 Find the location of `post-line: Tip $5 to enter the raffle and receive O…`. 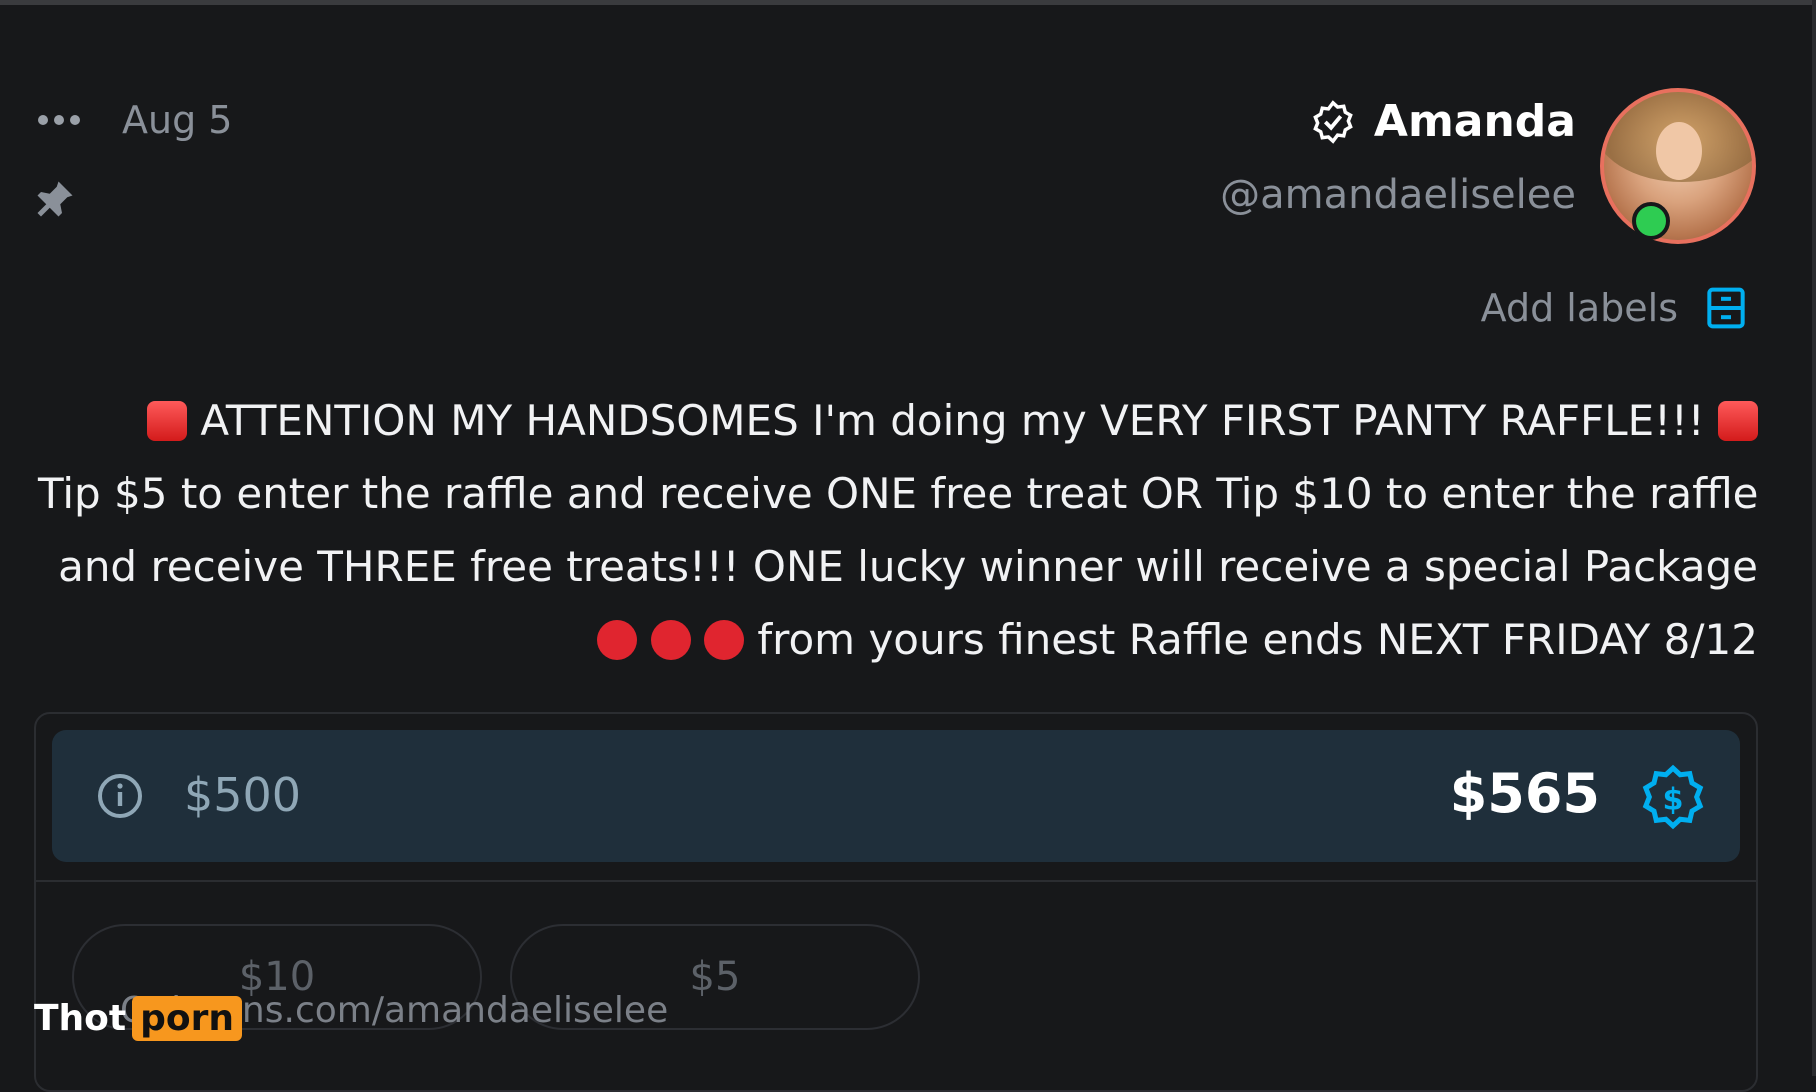

post-line: Tip $5 to enter the raffle and receive O… is located at coordinates (898, 493).